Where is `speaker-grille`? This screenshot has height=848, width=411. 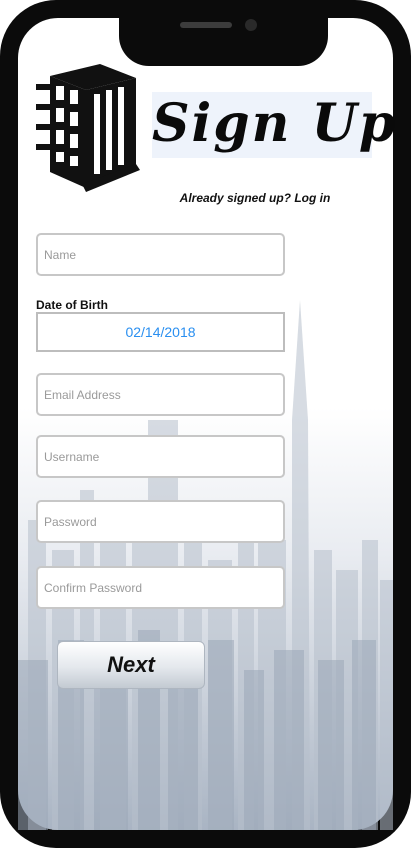
speaker-grille is located at coordinates (206, 25).